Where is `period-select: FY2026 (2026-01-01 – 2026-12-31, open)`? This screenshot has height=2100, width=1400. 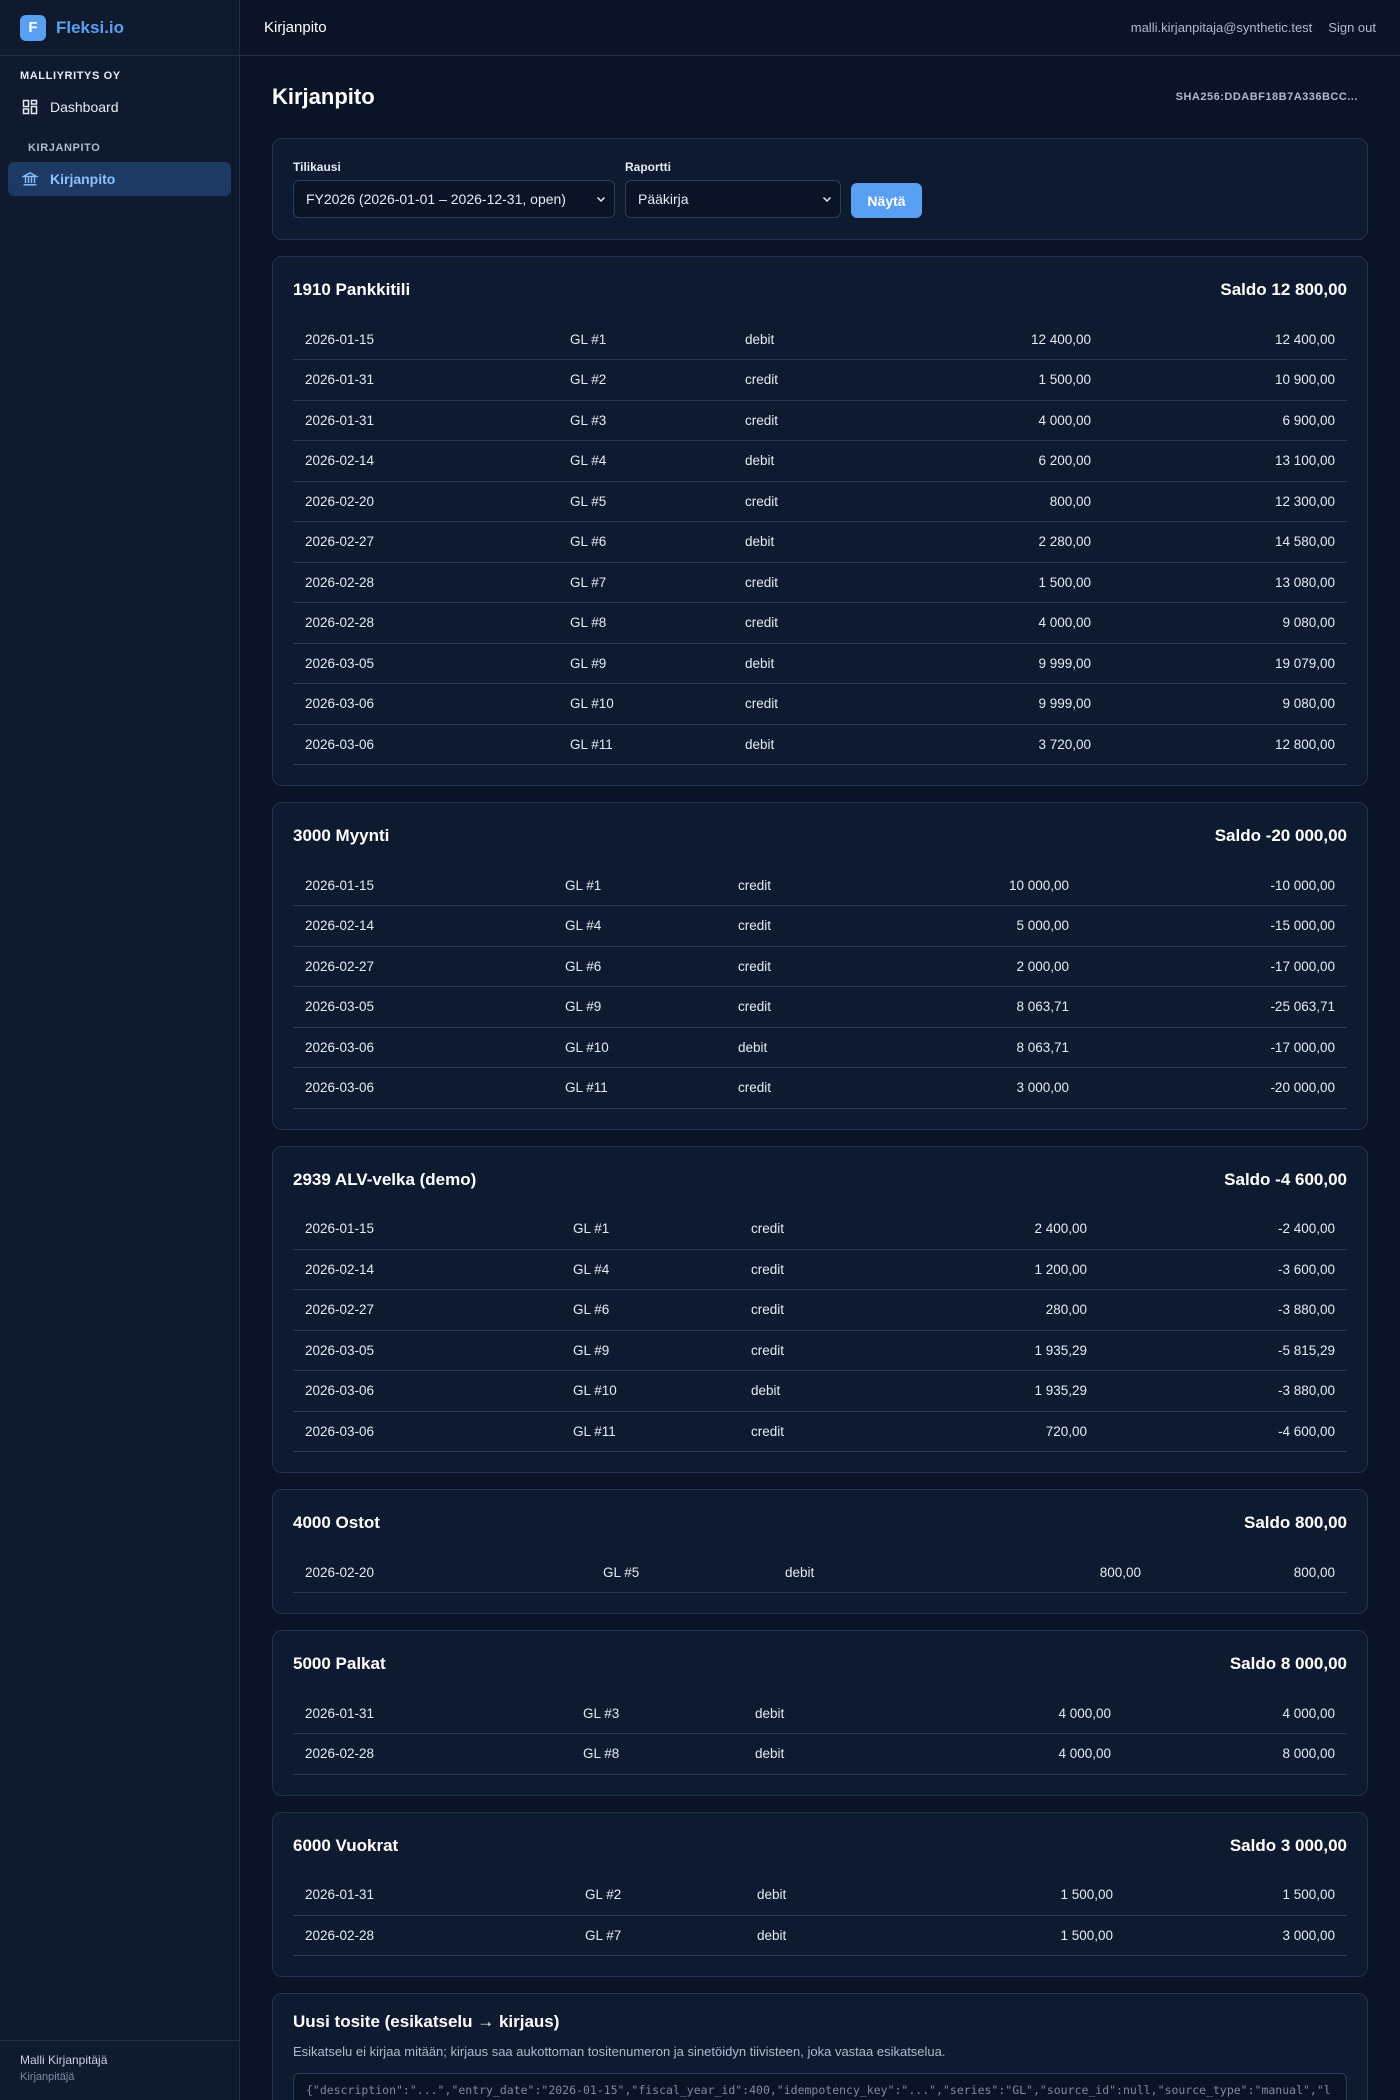 period-select: FY2026 (2026-01-01 – 2026-12-31, open) is located at coordinates (454, 199).